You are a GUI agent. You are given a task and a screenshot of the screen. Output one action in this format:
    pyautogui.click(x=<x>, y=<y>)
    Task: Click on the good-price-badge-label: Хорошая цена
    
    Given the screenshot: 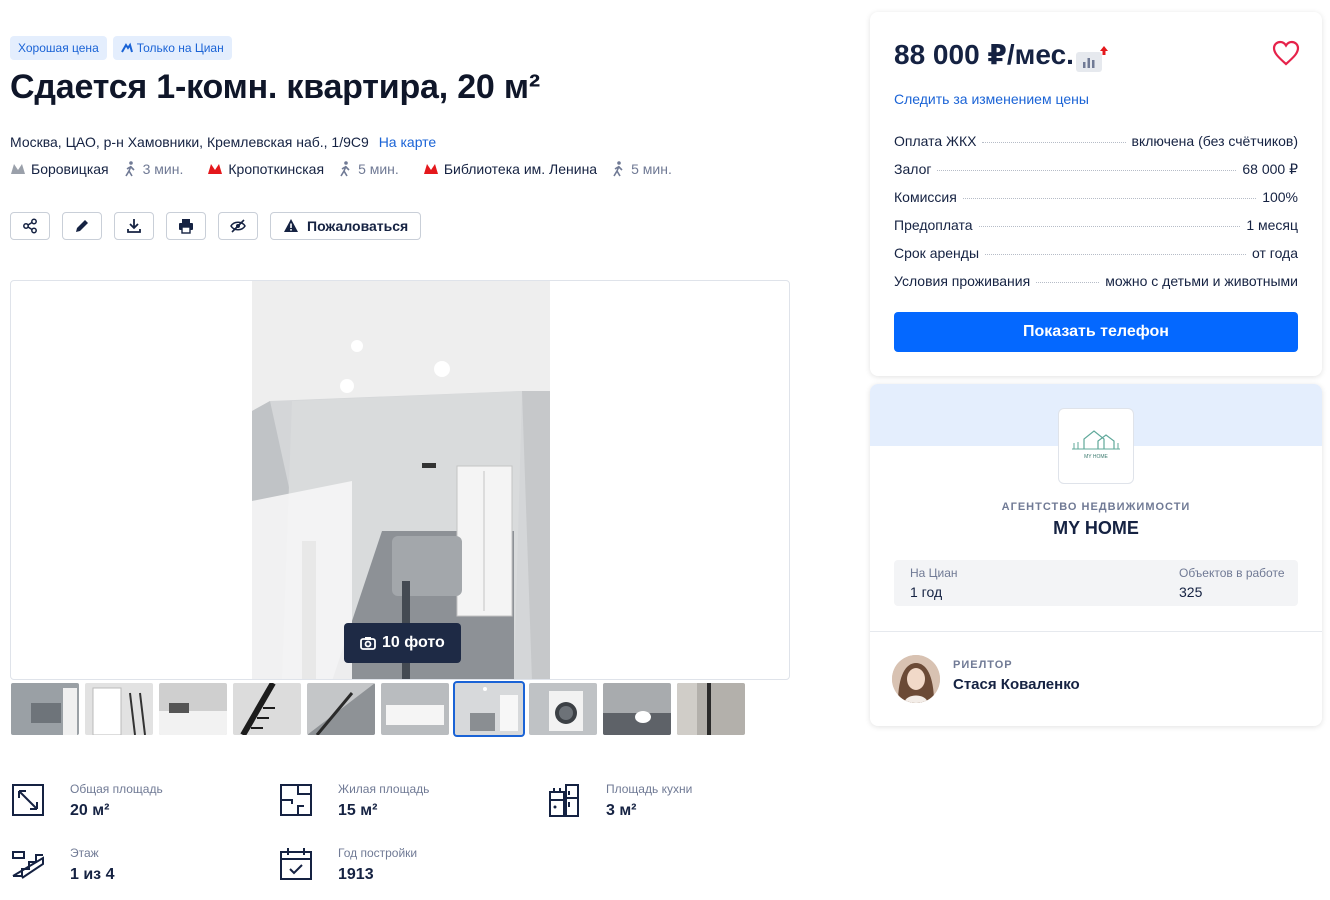 What is the action you would take?
    pyautogui.click(x=58, y=48)
    